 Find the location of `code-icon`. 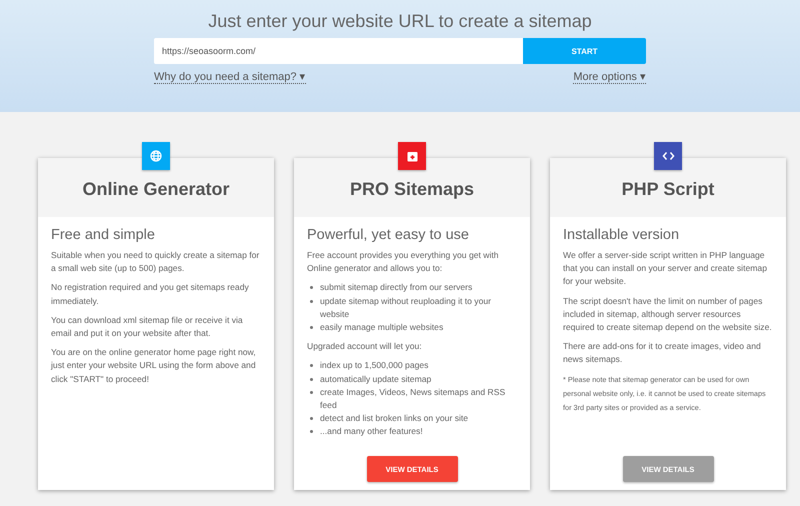

code-icon is located at coordinates (668, 156).